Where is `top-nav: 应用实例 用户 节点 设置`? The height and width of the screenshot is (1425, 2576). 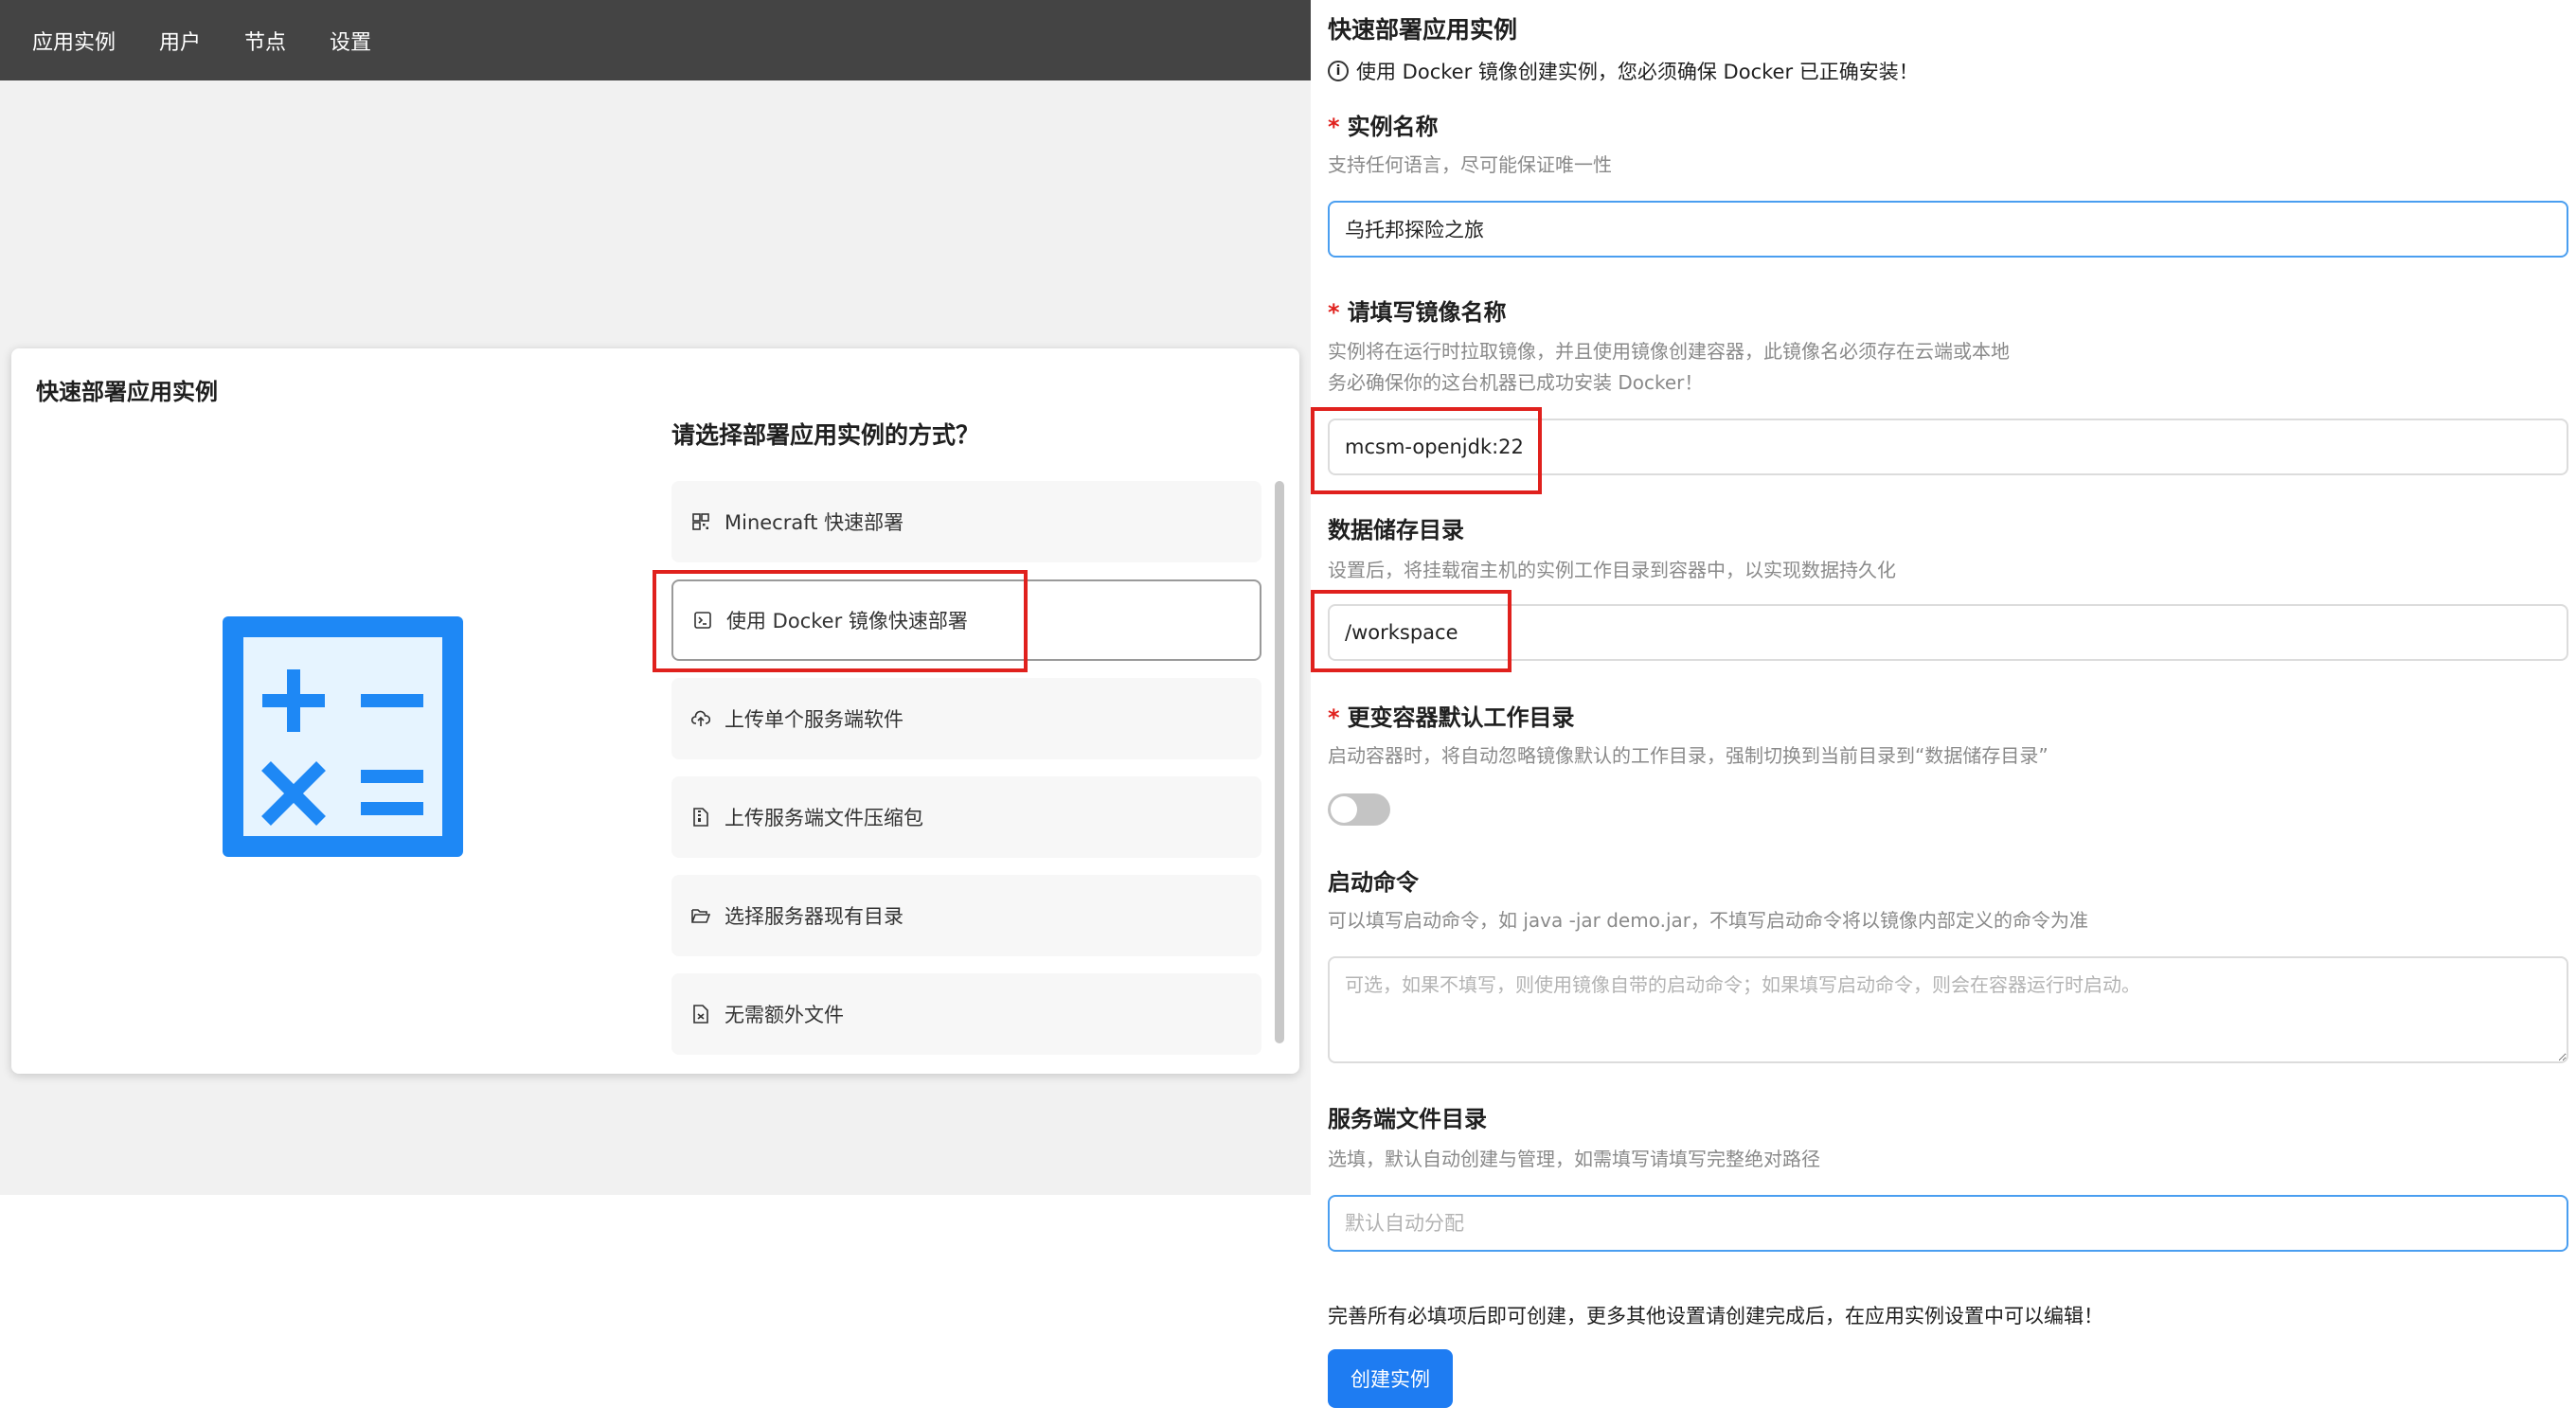 top-nav: 应用实例 用户 节点 设置 is located at coordinates (655, 40).